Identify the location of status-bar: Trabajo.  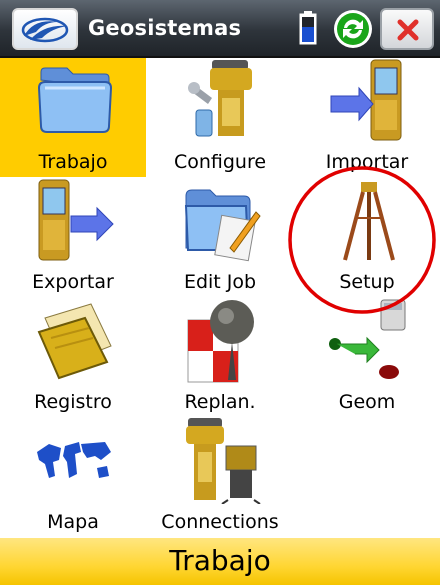
(220, 561).